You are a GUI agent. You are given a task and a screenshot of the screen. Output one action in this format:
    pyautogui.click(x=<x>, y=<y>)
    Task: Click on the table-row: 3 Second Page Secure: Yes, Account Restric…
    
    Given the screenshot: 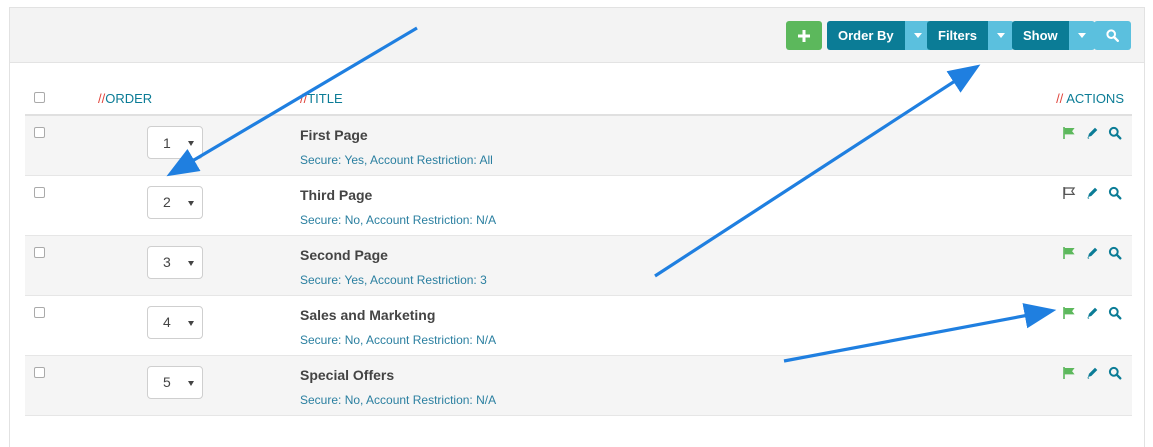 What is the action you would take?
    pyautogui.click(x=578, y=265)
    